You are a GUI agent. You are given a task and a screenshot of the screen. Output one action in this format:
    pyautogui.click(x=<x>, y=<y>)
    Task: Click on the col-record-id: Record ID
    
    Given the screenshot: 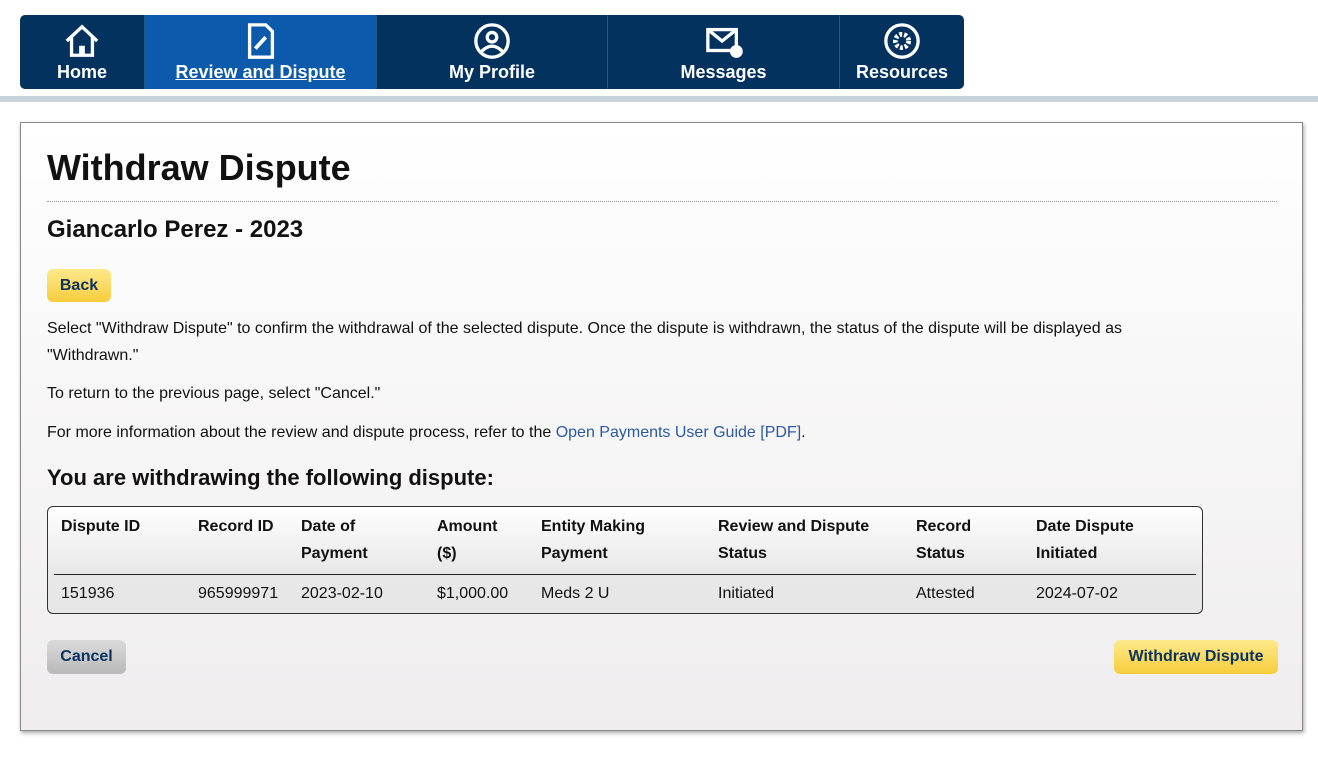 What is the action you would take?
    pyautogui.click(x=236, y=526)
    